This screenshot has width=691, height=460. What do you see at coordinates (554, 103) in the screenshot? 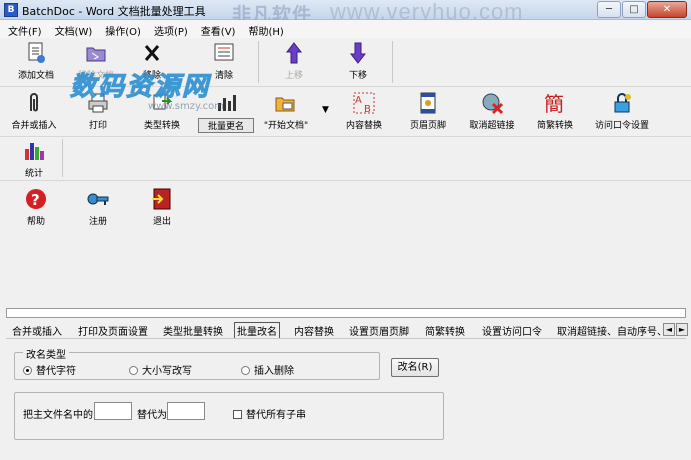
I see `svg-text: 簡` at bounding box center [554, 103].